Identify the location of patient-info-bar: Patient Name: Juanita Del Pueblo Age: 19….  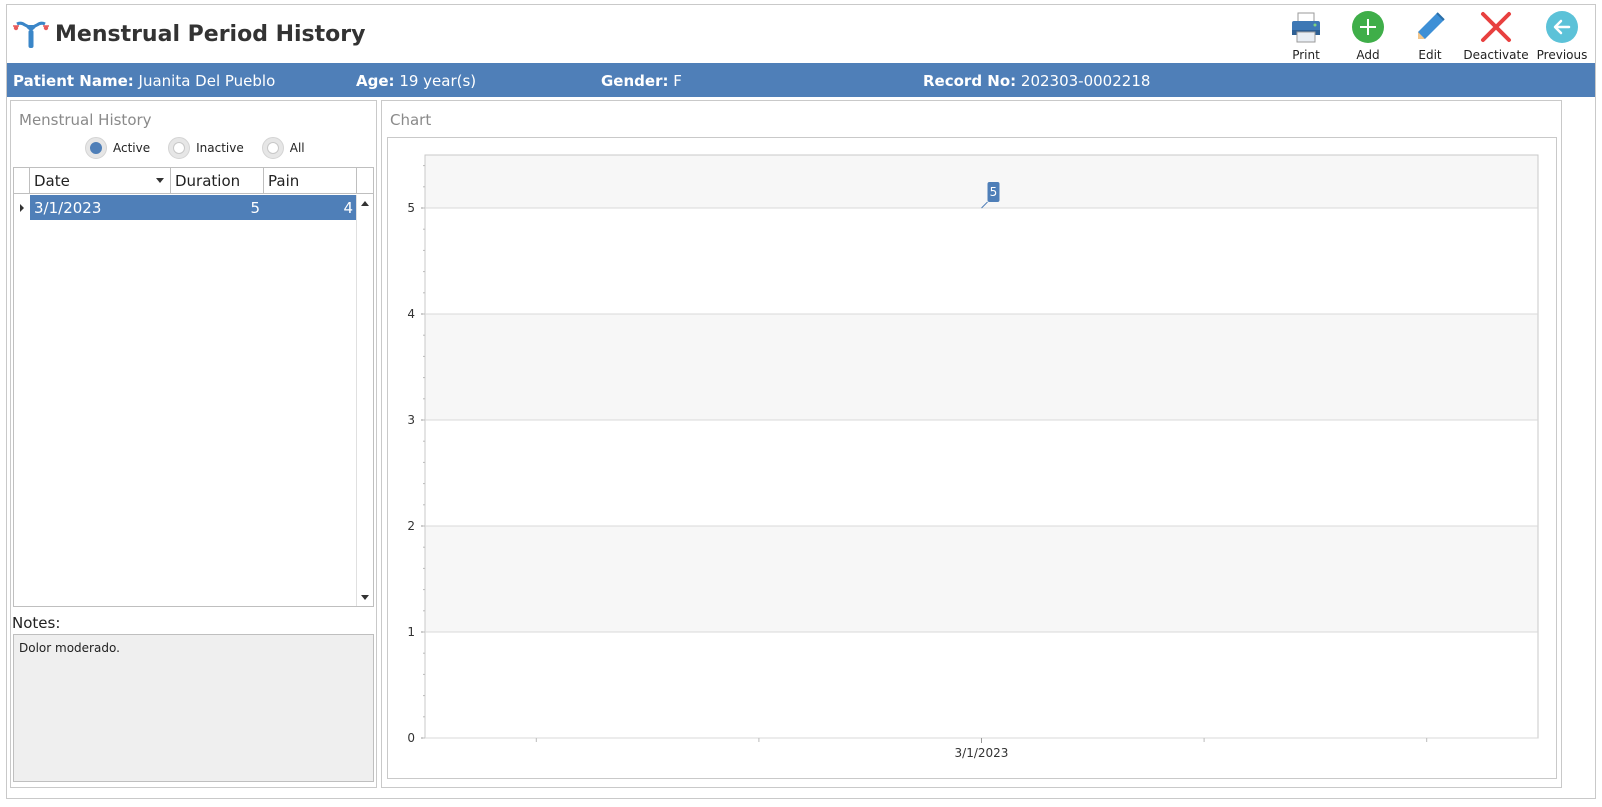
(801, 80).